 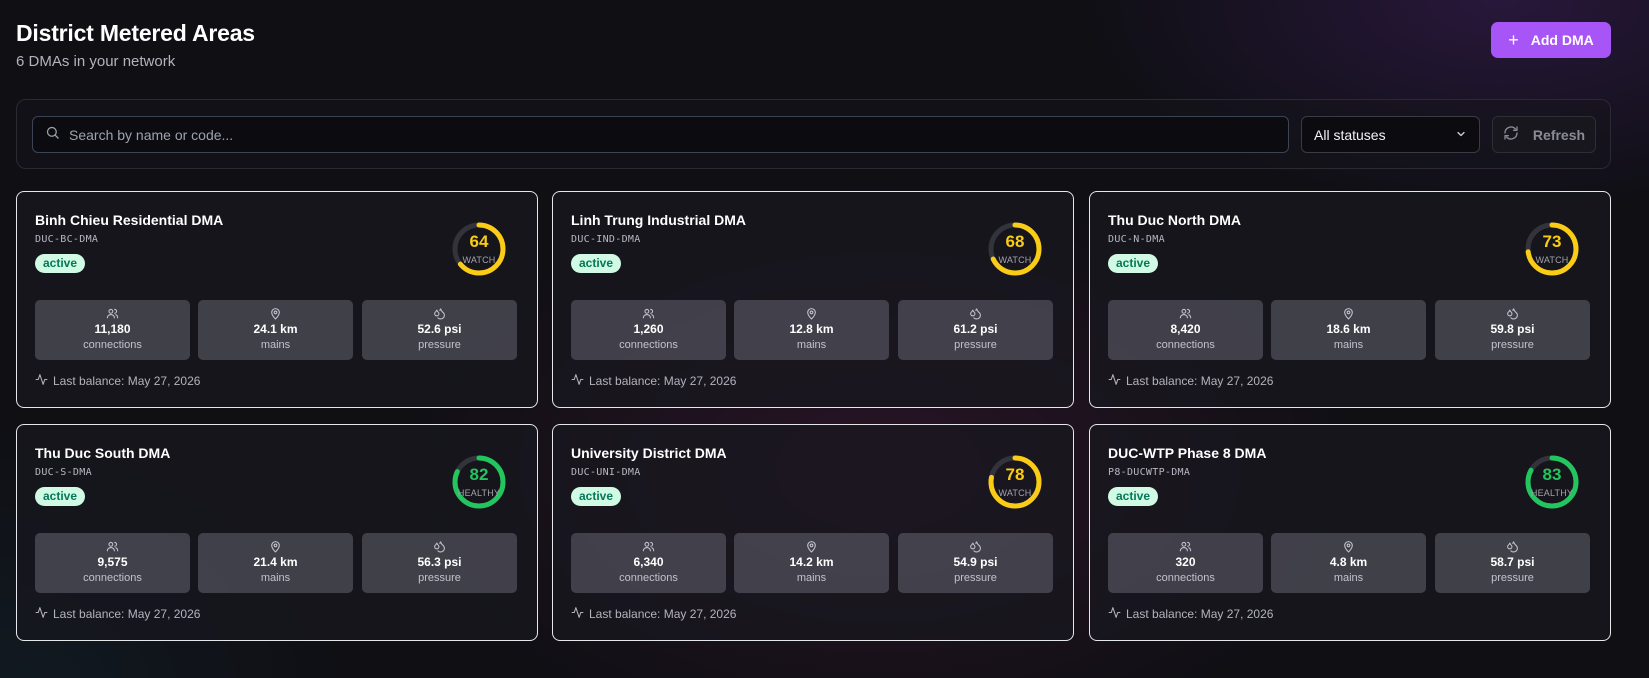 I want to click on stat-value: 56.3 psi, so click(x=439, y=562).